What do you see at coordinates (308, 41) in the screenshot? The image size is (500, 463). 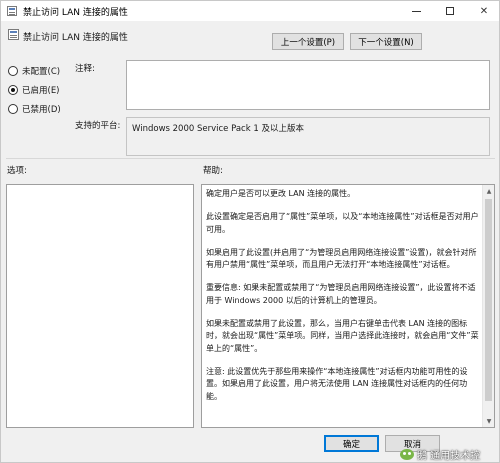 I see `previous-setting-button: 上一个设置(P)` at bounding box center [308, 41].